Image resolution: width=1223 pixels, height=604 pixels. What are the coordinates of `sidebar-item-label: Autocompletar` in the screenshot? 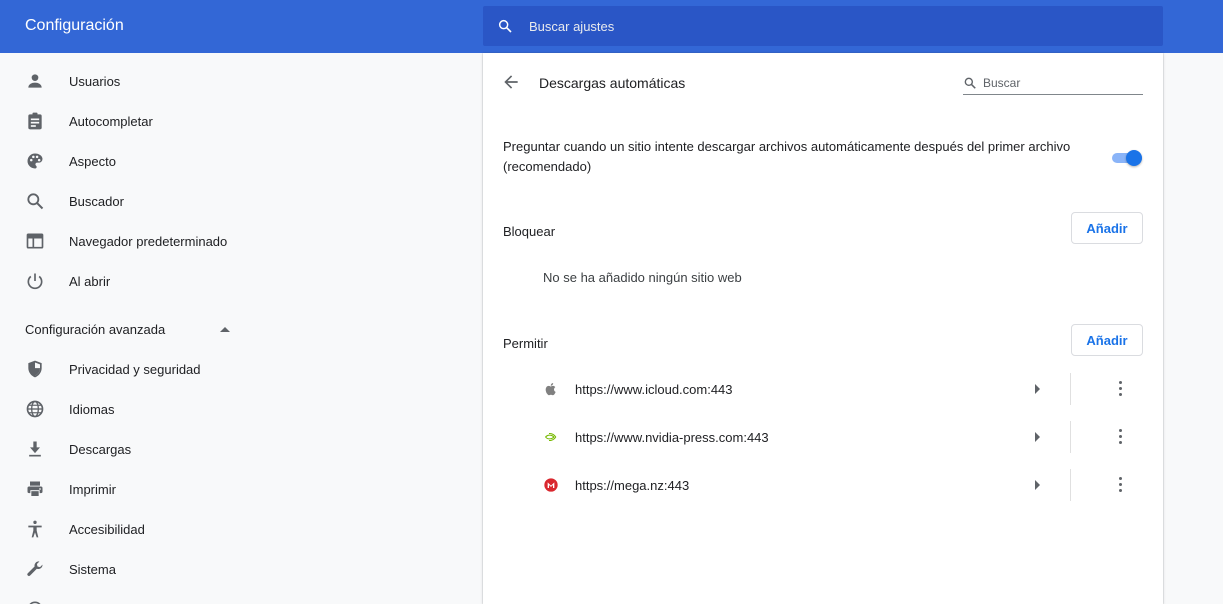 It's located at (111, 121).